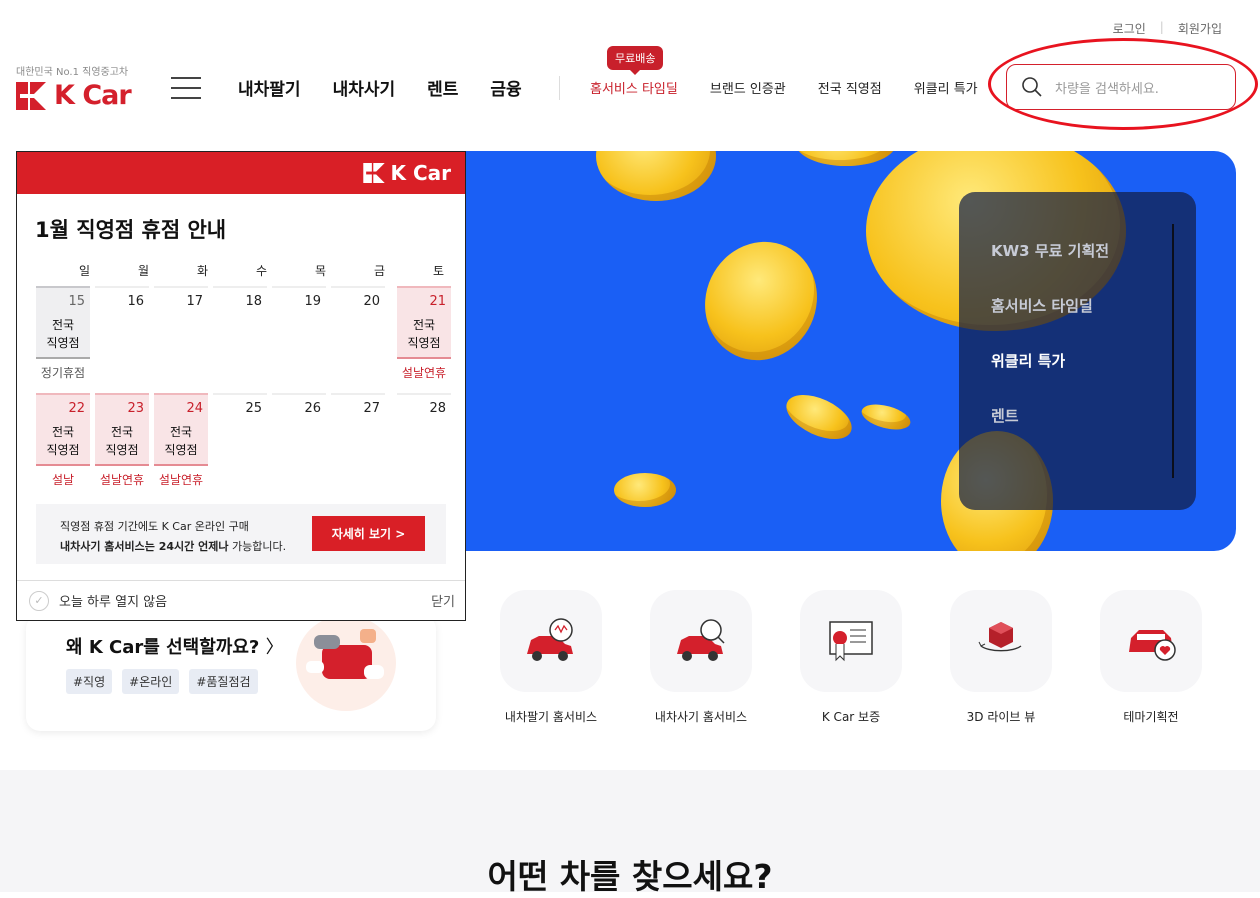 The height and width of the screenshot is (898, 1260). I want to click on chevron-right-icon: 〉, so click(274, 647).